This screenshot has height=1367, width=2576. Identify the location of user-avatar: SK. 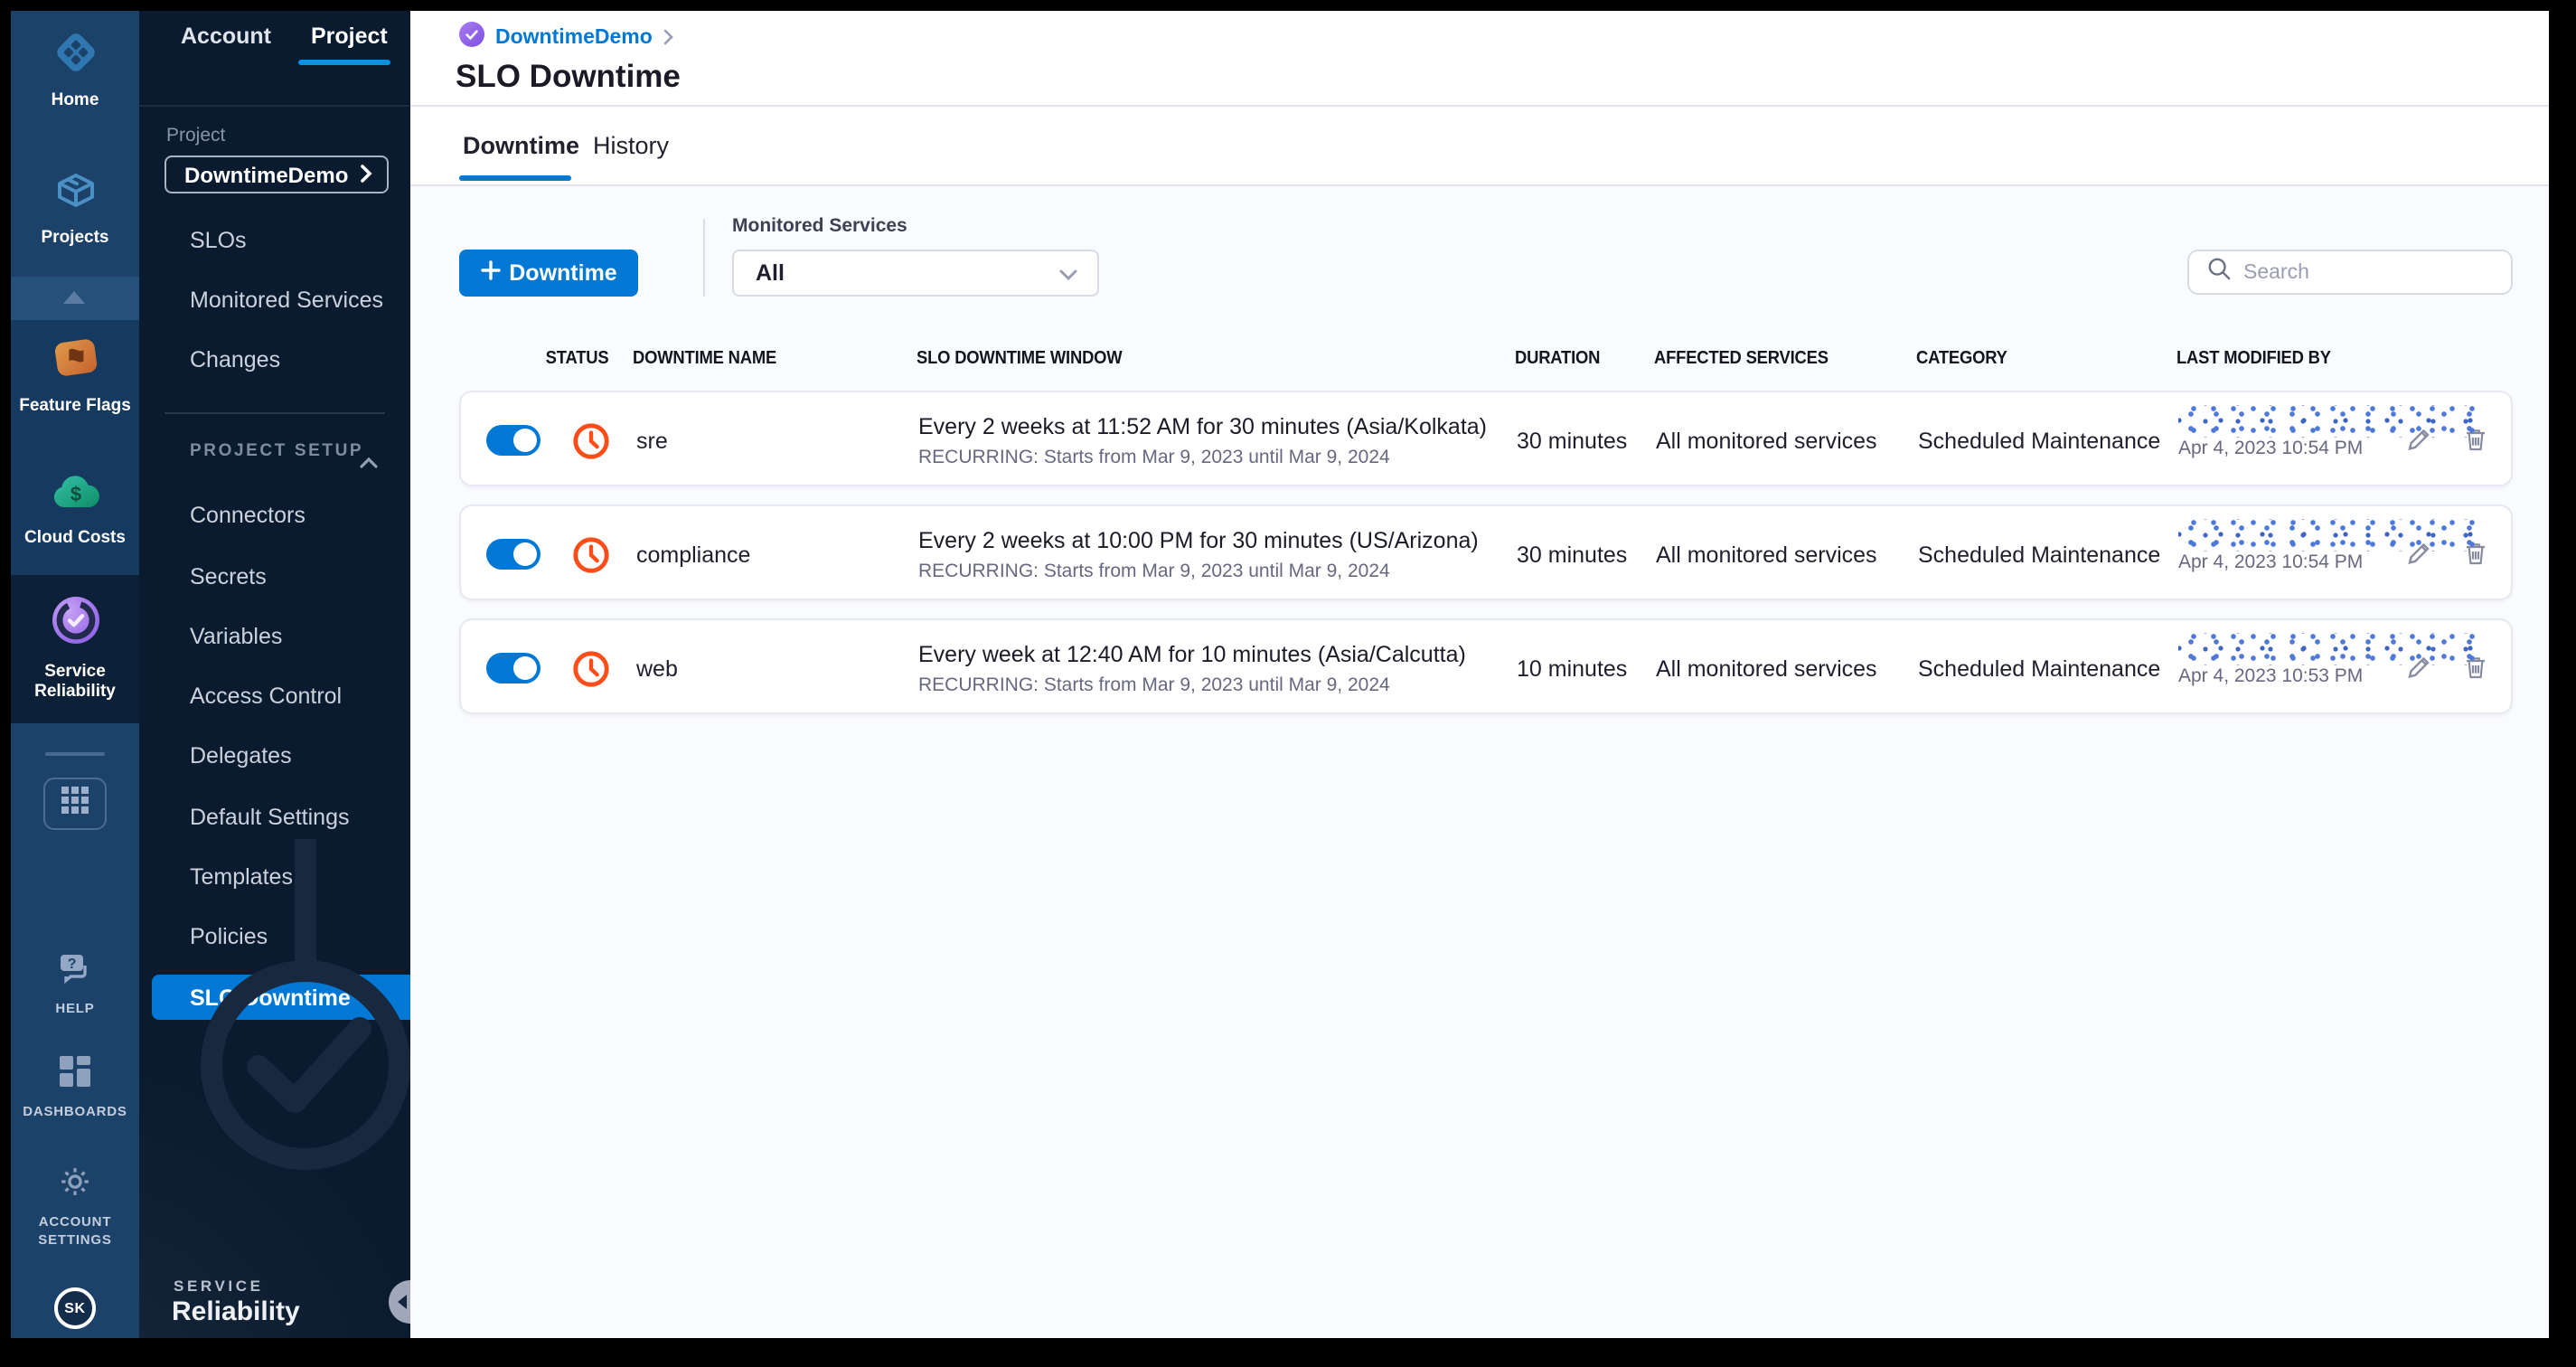
(75, 1308).